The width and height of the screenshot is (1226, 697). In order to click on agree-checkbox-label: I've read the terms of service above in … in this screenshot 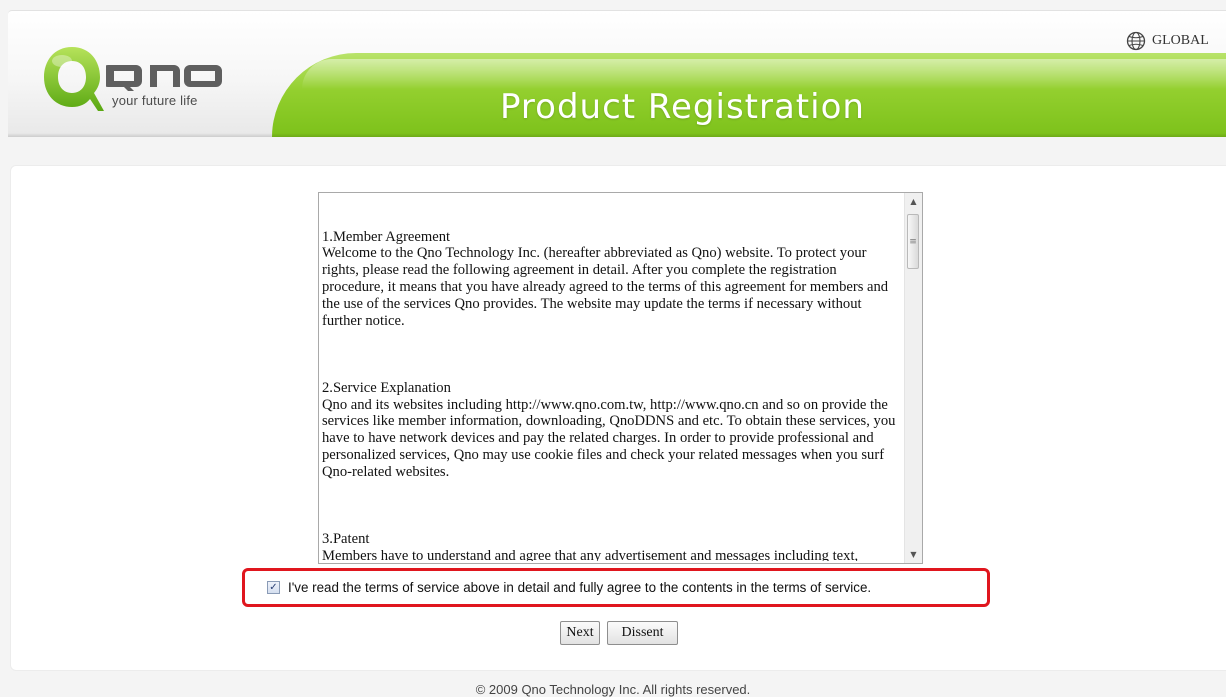, I will do `click(579, 587)`.